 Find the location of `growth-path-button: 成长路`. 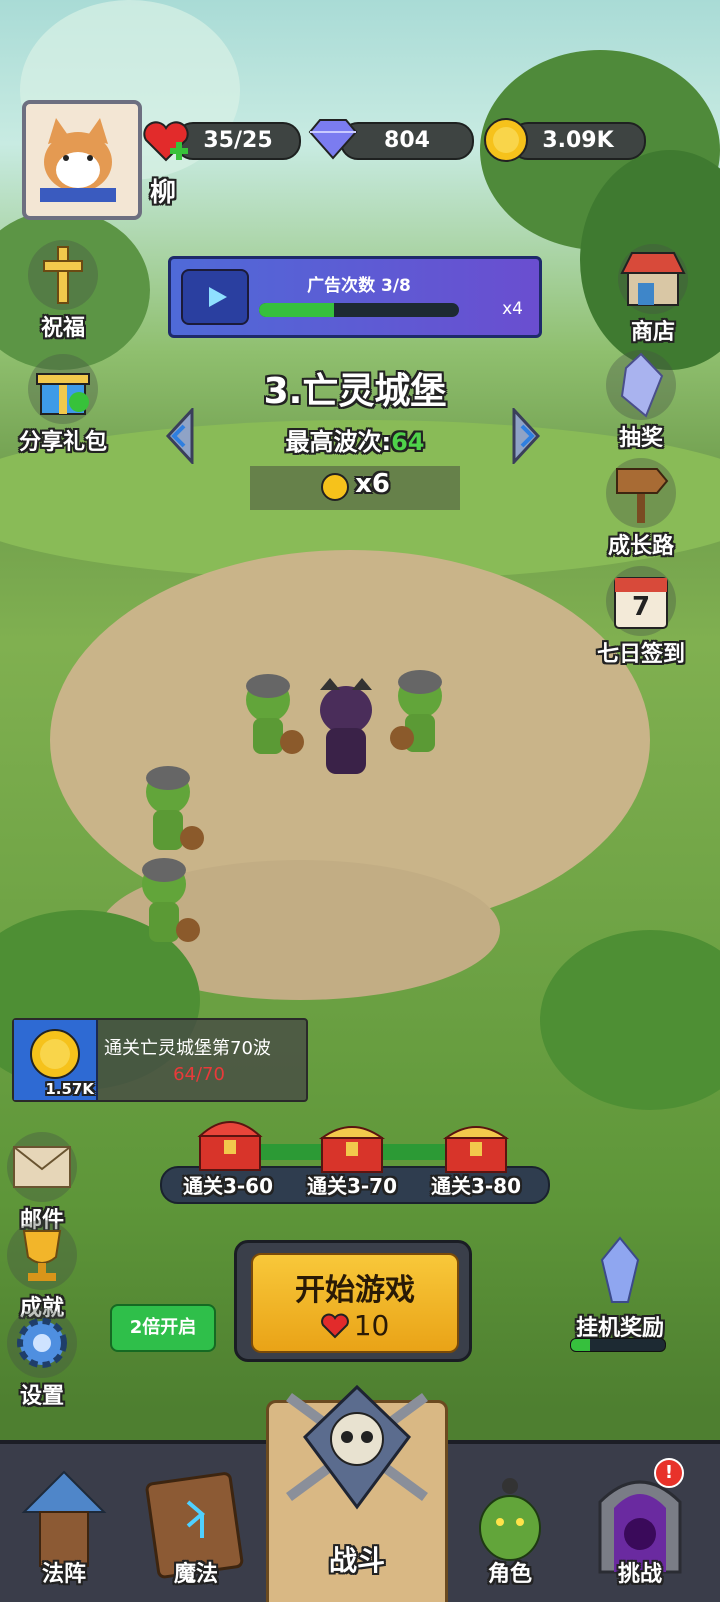

growth-path-button: 成长路 is located at coordinates (641, 509).